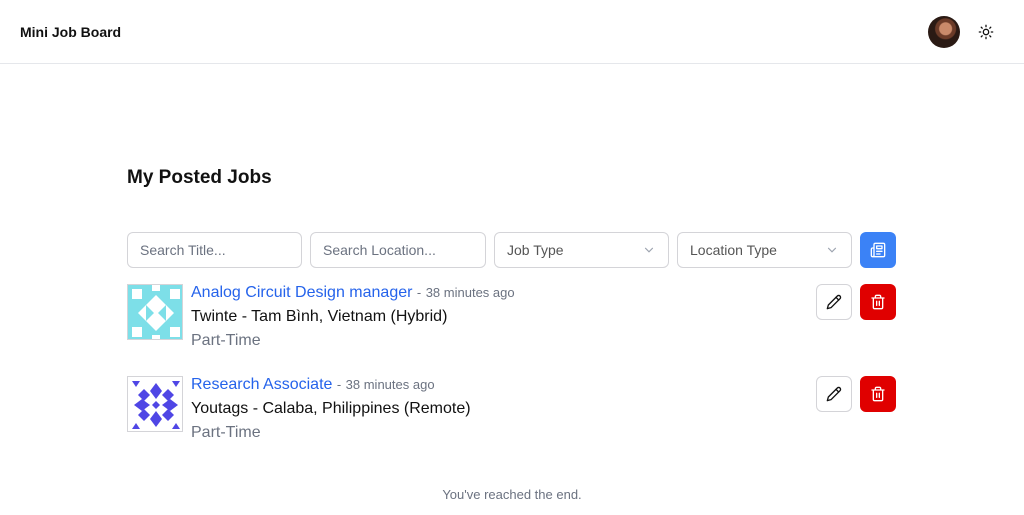 Image resolution: width=1024 pixels, height=515 pixels. Describe the element at coordinates (581, 250) in the screenshot. I see `job-type-select: Job Type` at that location.